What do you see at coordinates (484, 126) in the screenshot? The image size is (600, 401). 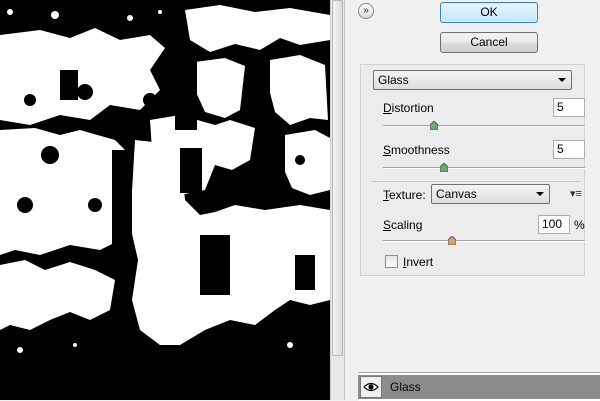 I see `distortion-slider-track` at bounding box center [484, 126].